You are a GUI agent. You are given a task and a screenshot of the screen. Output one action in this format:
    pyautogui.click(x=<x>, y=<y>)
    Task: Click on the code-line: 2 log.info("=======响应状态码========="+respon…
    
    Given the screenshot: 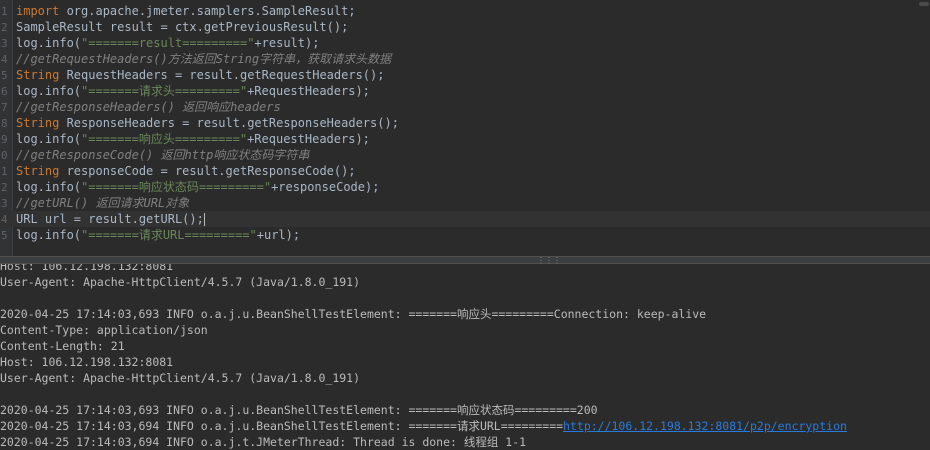 What is the action you would take?
    pyautogui.click(x=465, y=187)
    